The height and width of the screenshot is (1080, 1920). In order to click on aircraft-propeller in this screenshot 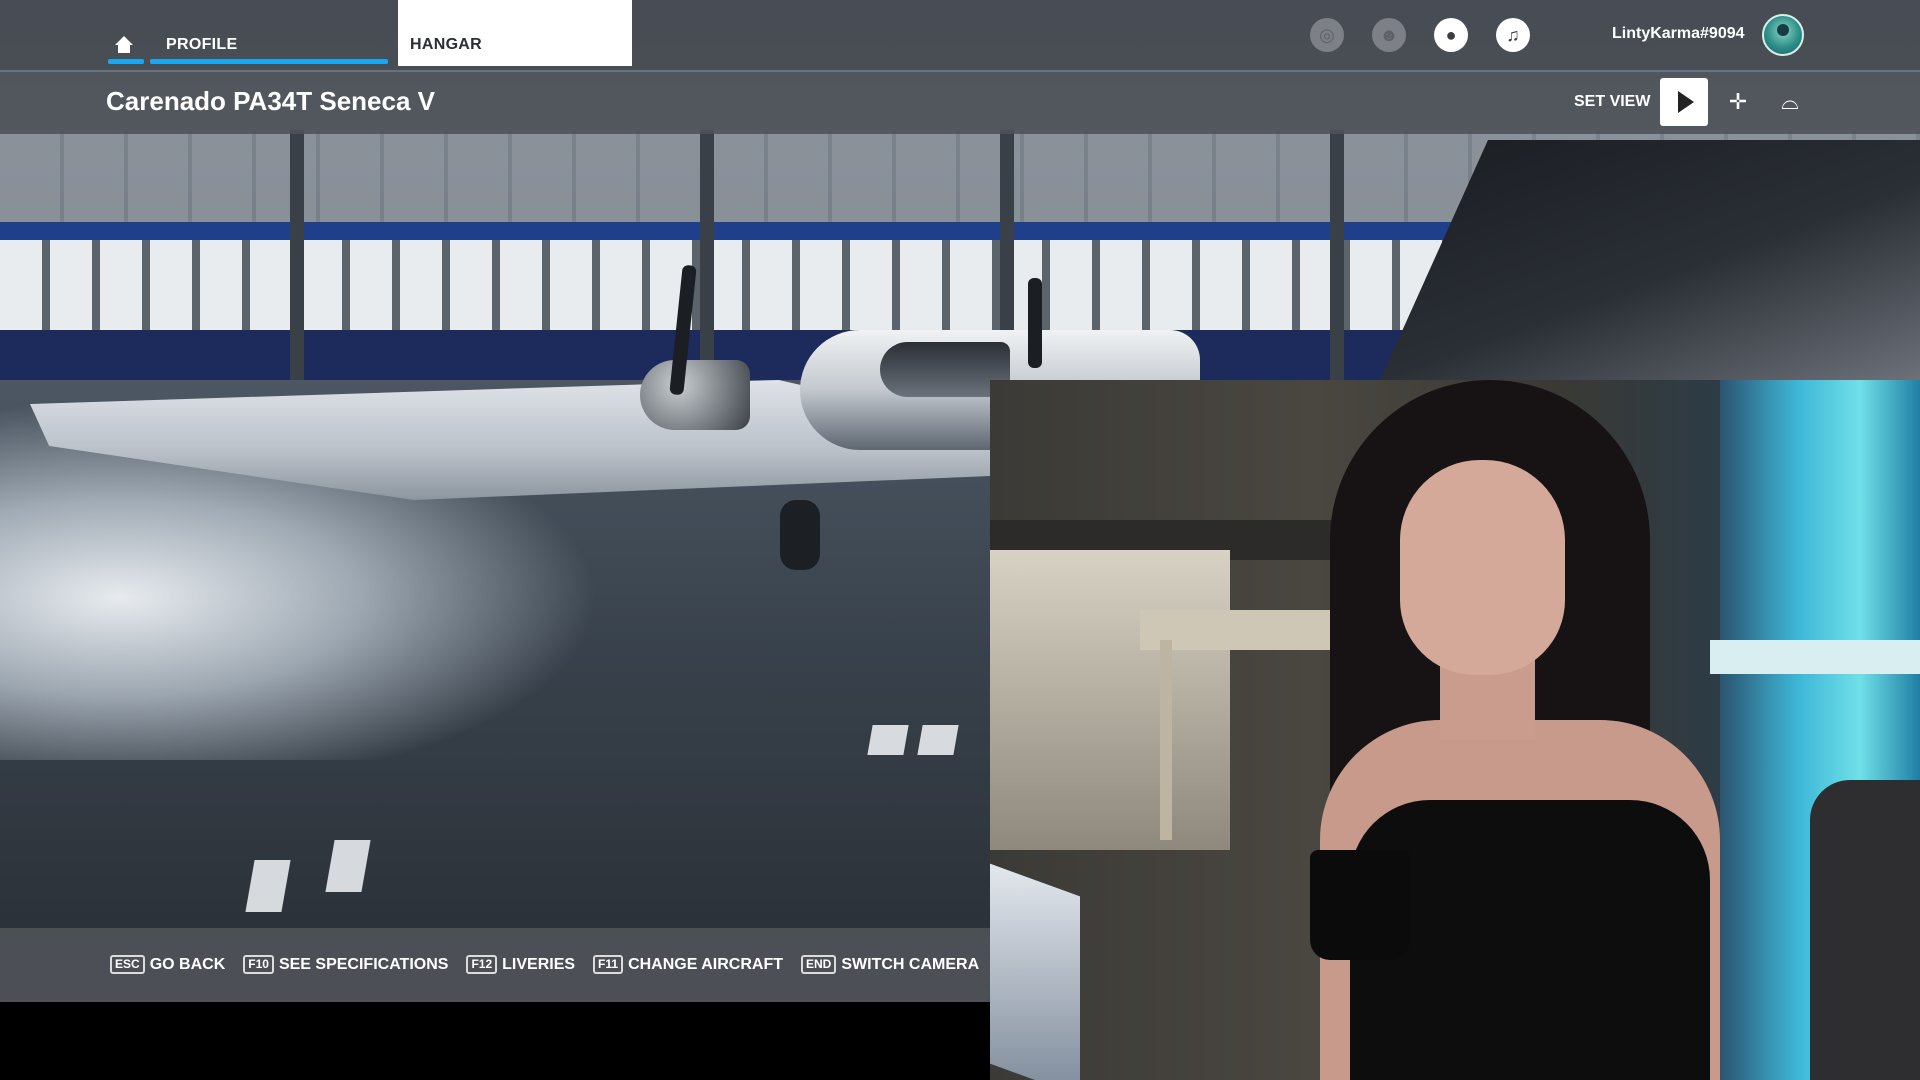, I will do `click(1035, 323)`.